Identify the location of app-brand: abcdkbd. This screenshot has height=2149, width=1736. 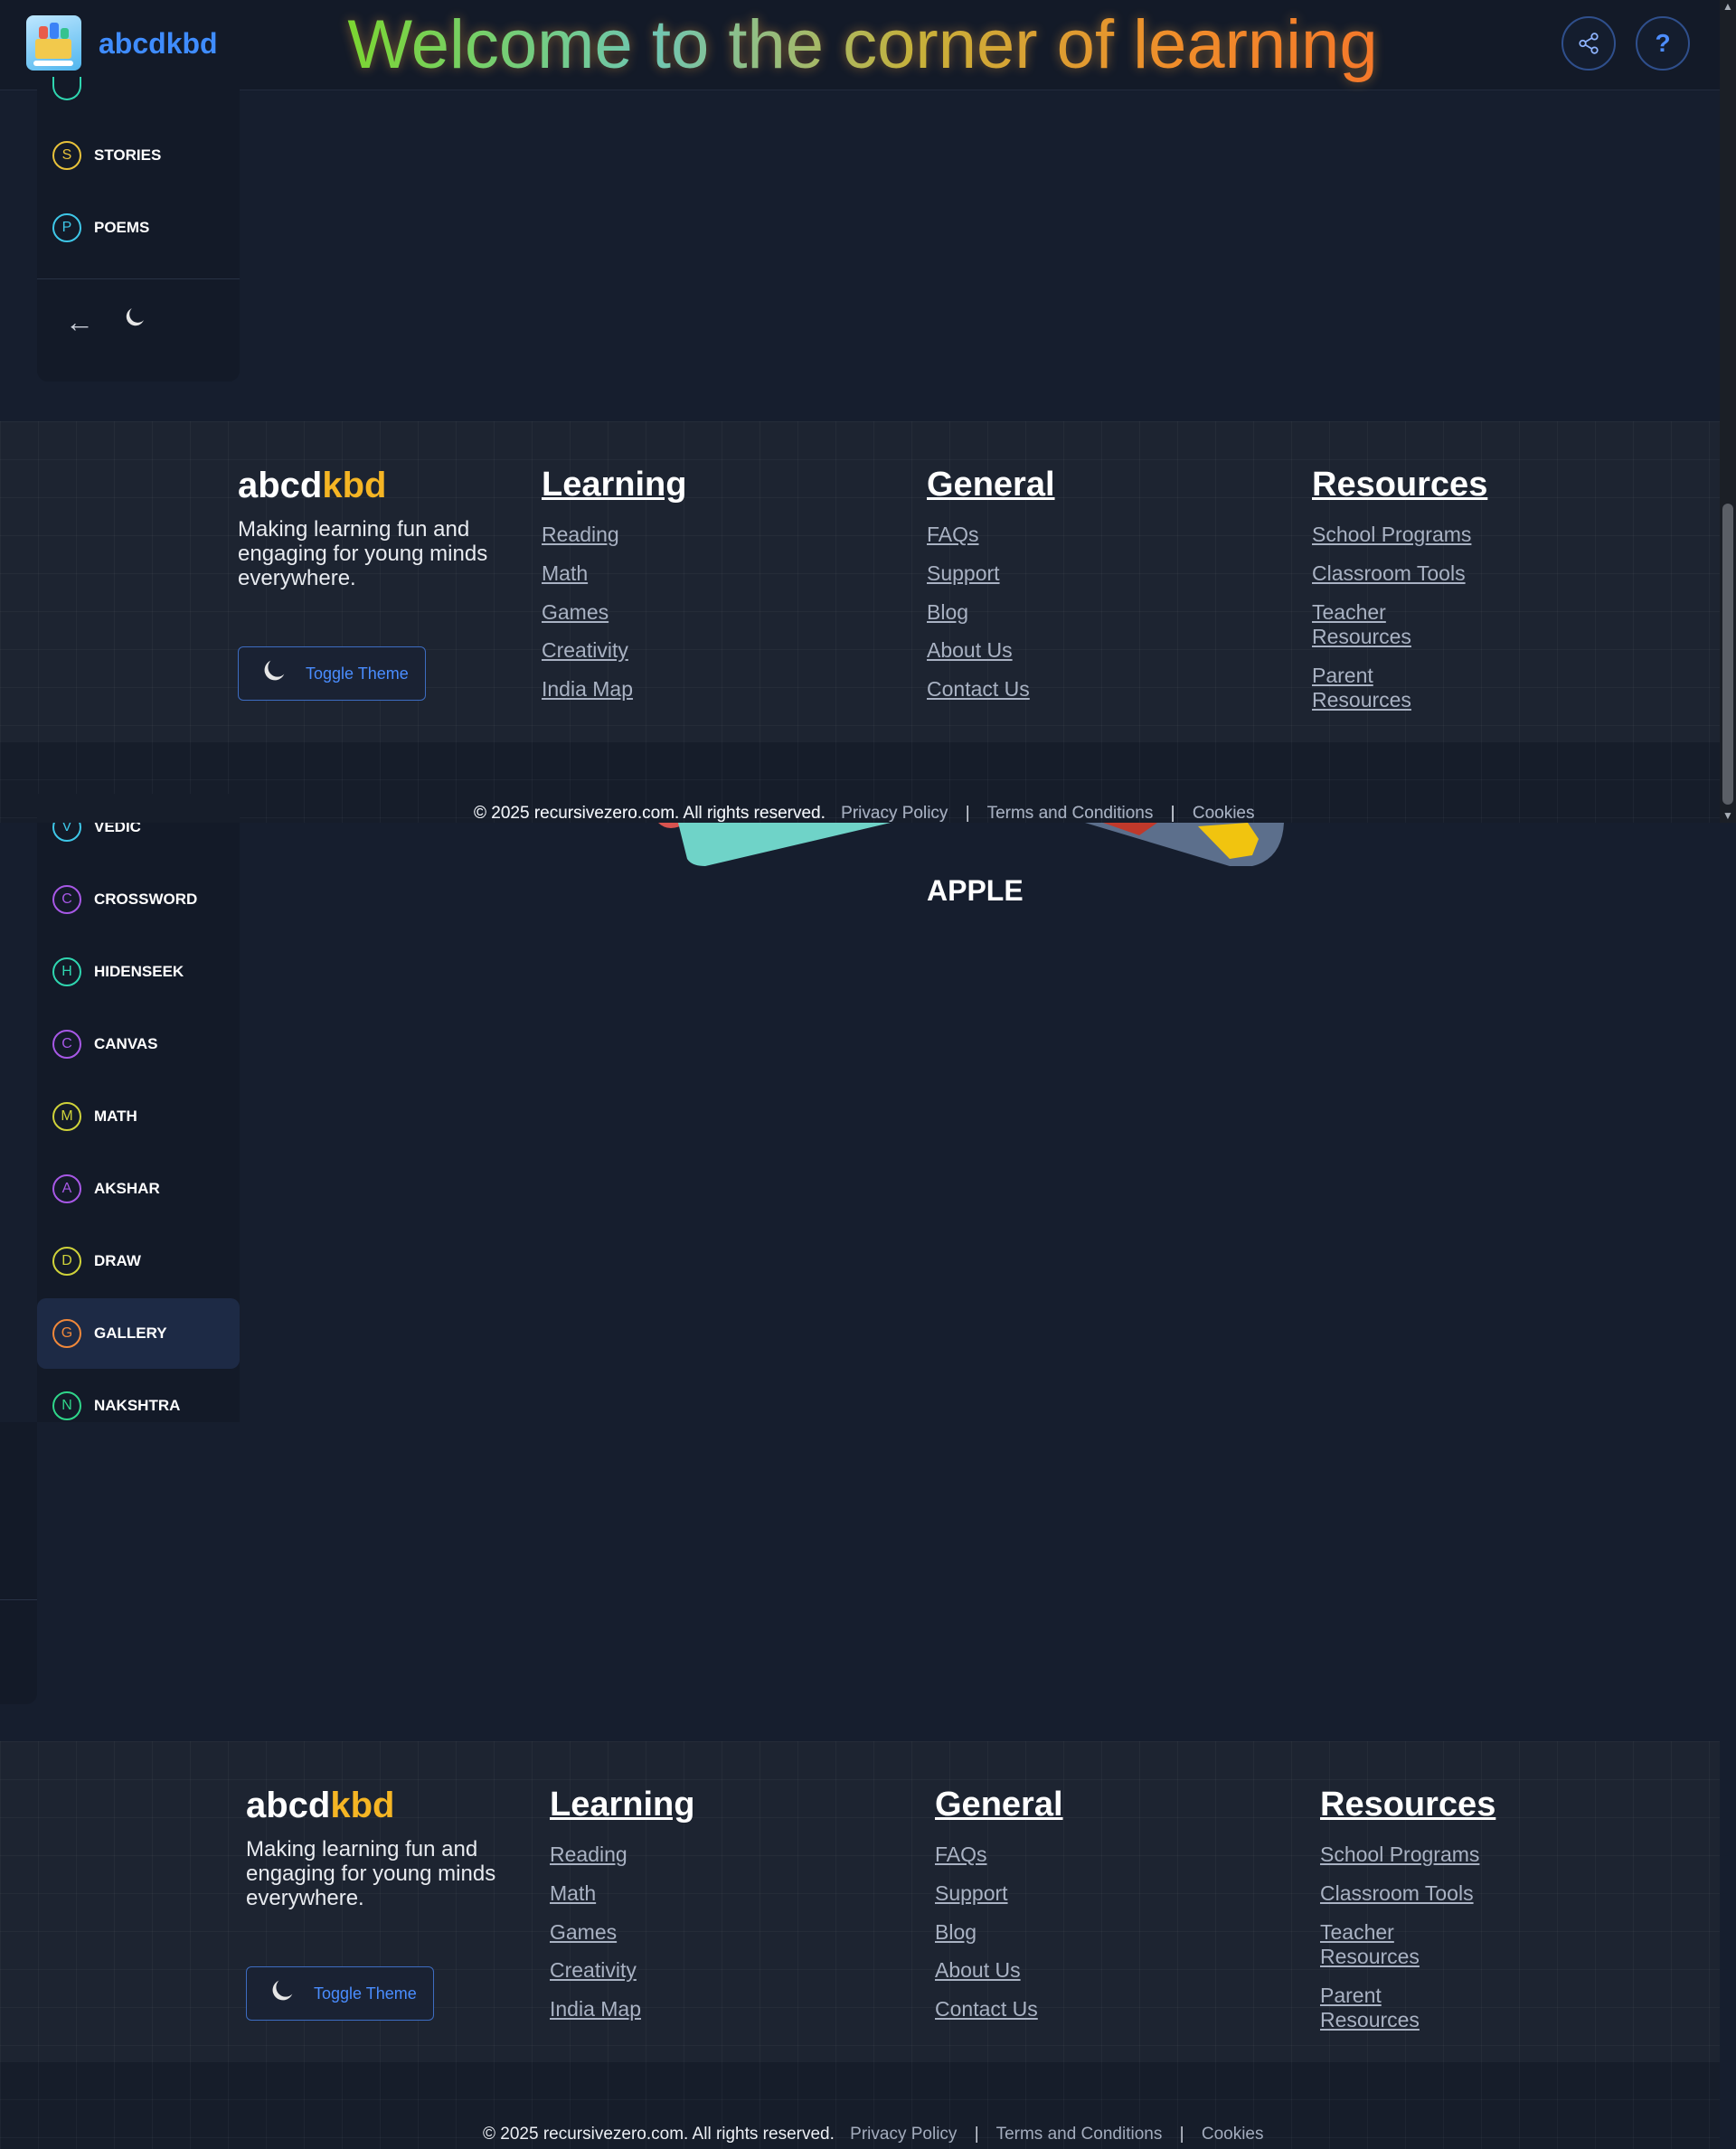
(159, 44).